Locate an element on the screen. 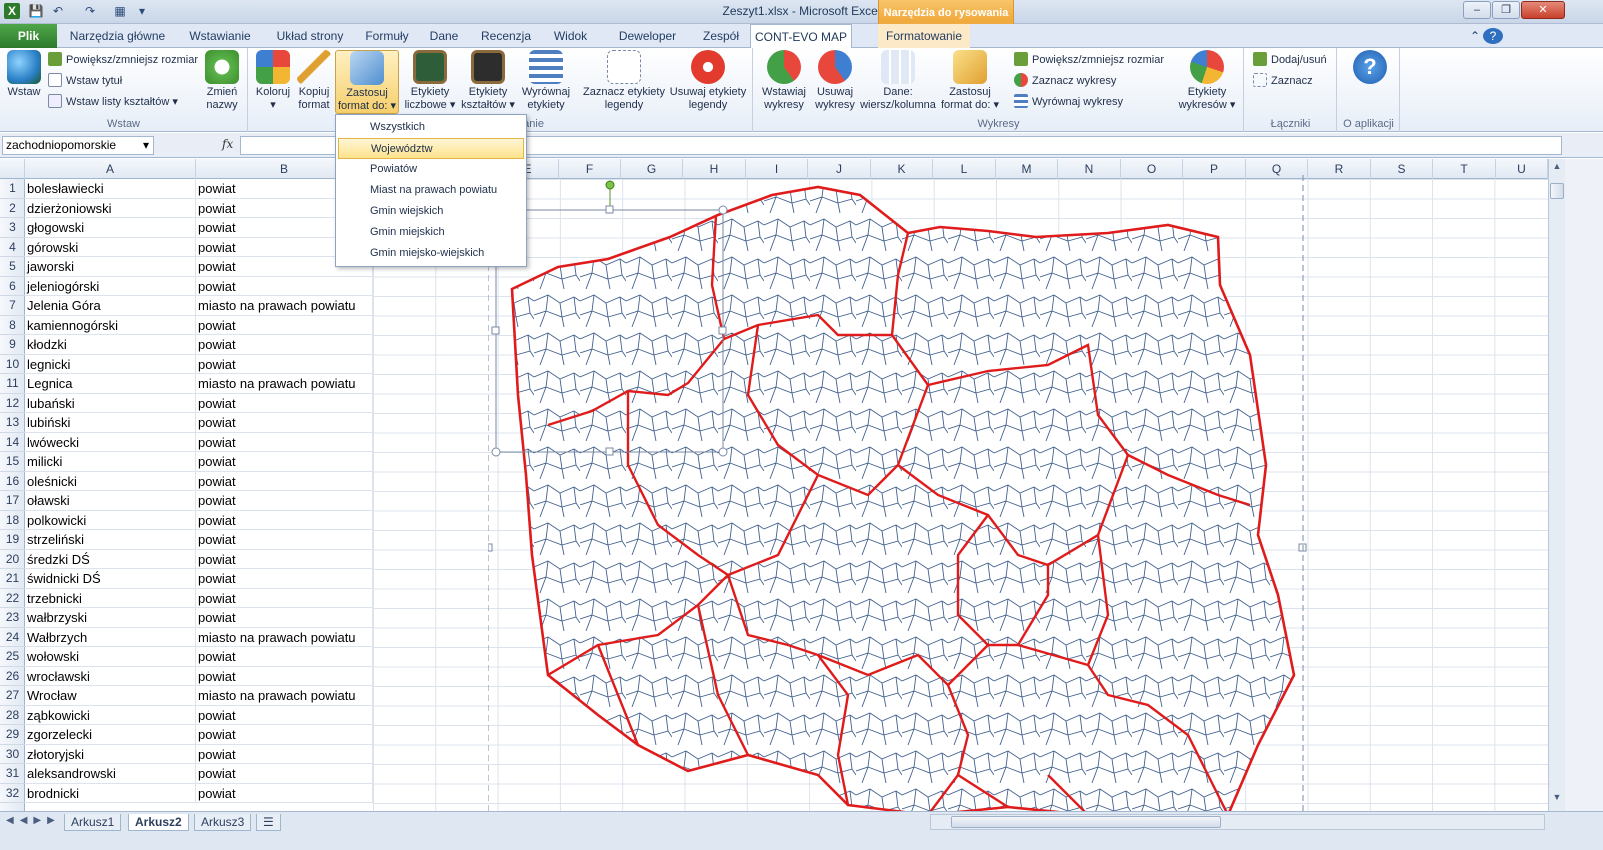  cell-name: aleksandrowski is located at coordinates (110, 774).